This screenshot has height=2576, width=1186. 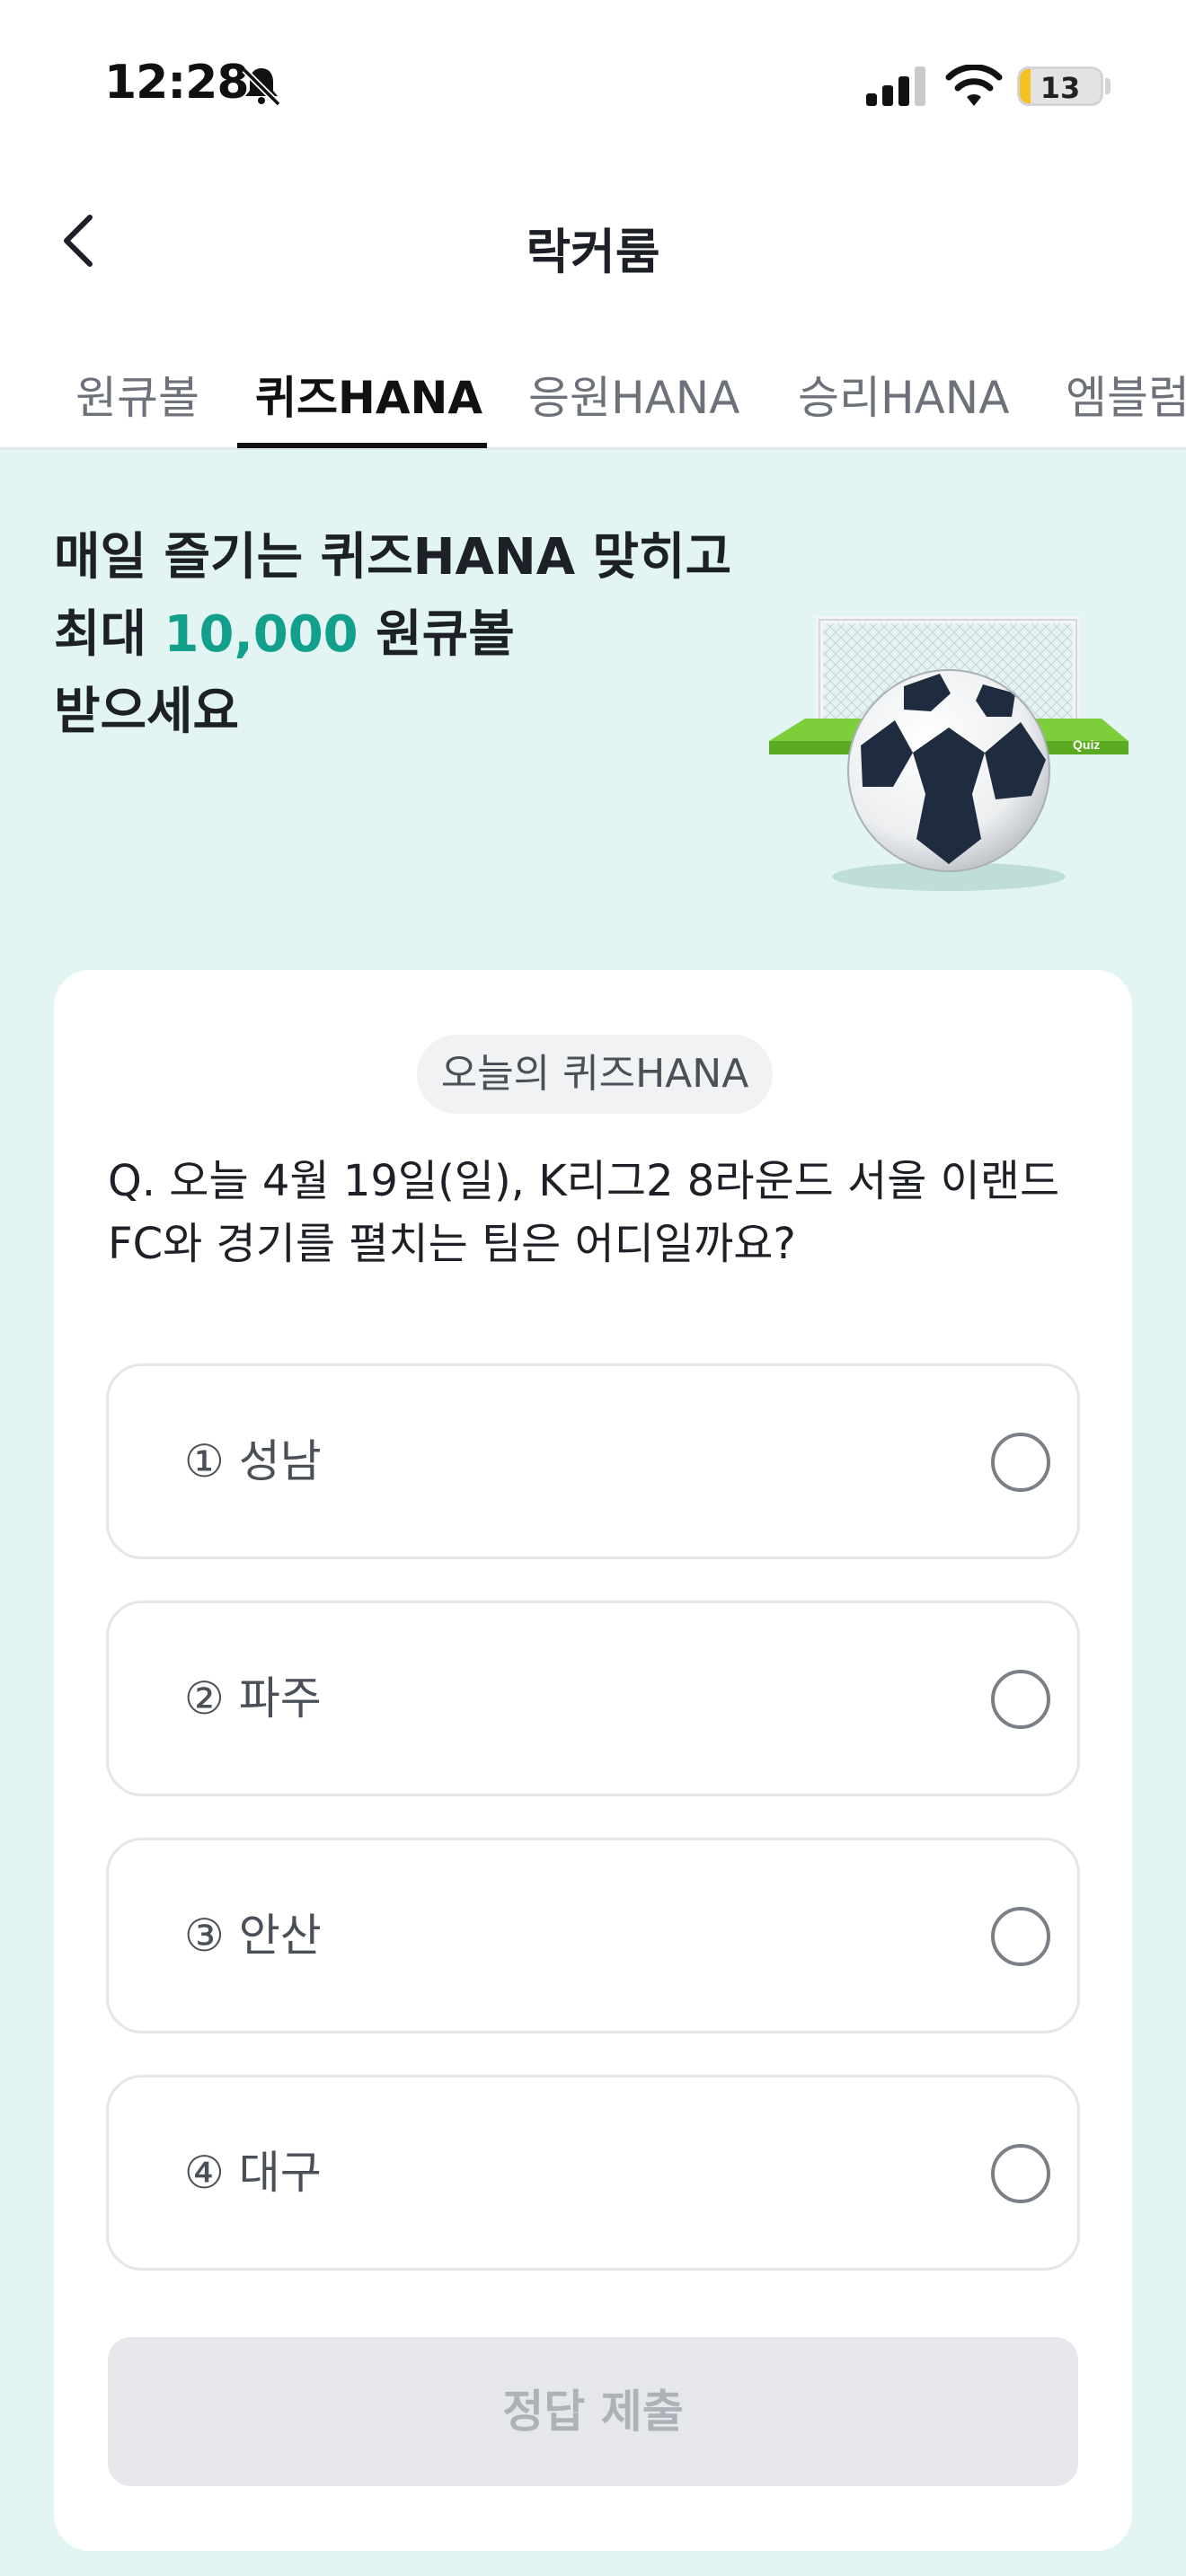 What do you see at coordinates (253, 1461) in the screenshot?
I see `answer-option-label: ① 성남` at bounding box center [253, 1461].